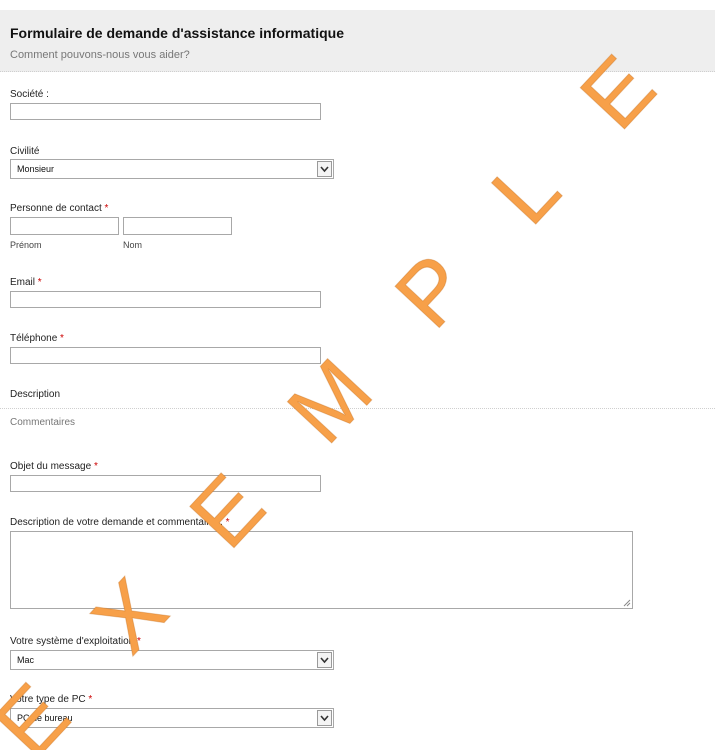 The width and height of the screenshot is (715, 750). What do you see at coordinates (37, 338) in the screenshot?
I see `telephone-label: Téléphone *` at bounding box center [37, 338].